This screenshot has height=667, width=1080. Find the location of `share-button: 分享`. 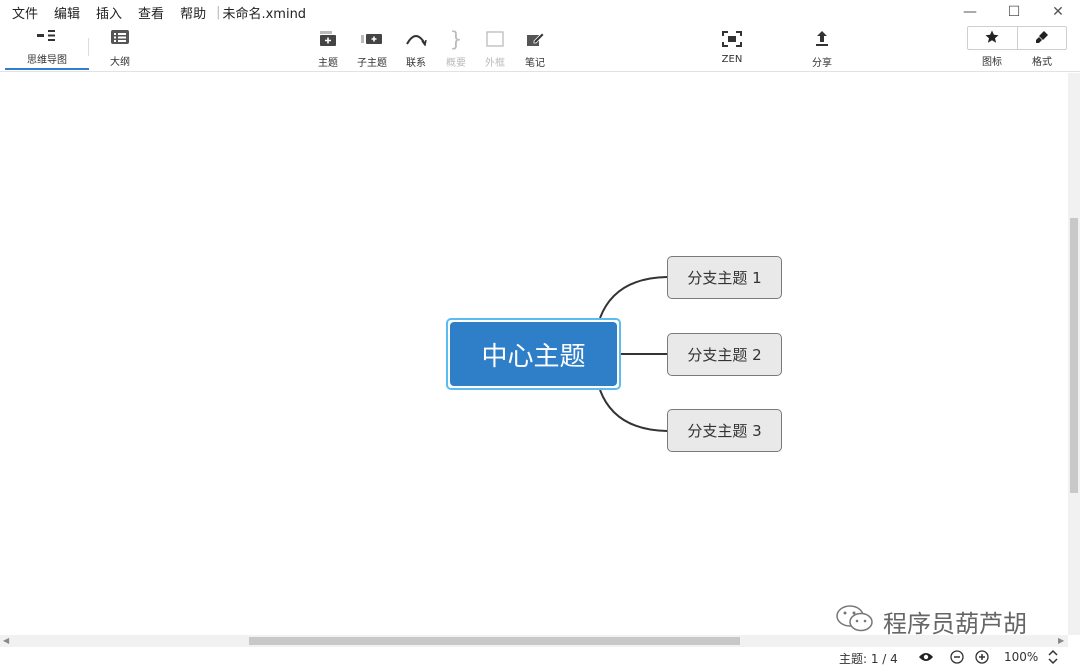

share-button: 分享 is located at coordinates (822, 49).